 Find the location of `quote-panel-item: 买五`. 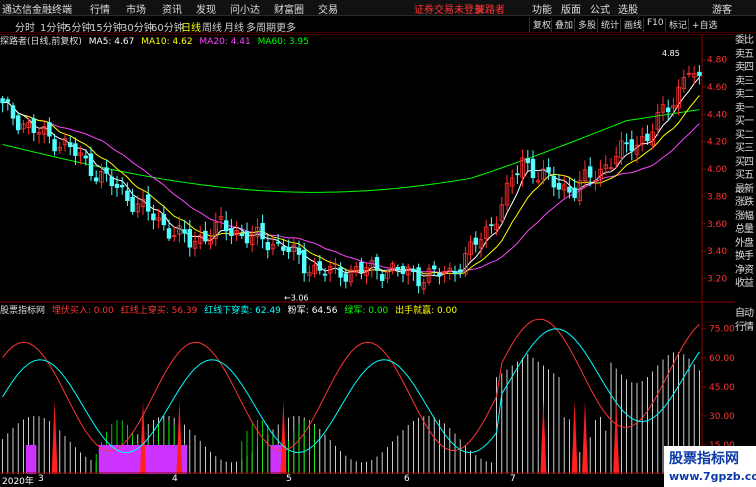

quote-panel-item: 买五 is located at coordinates (744, 175).